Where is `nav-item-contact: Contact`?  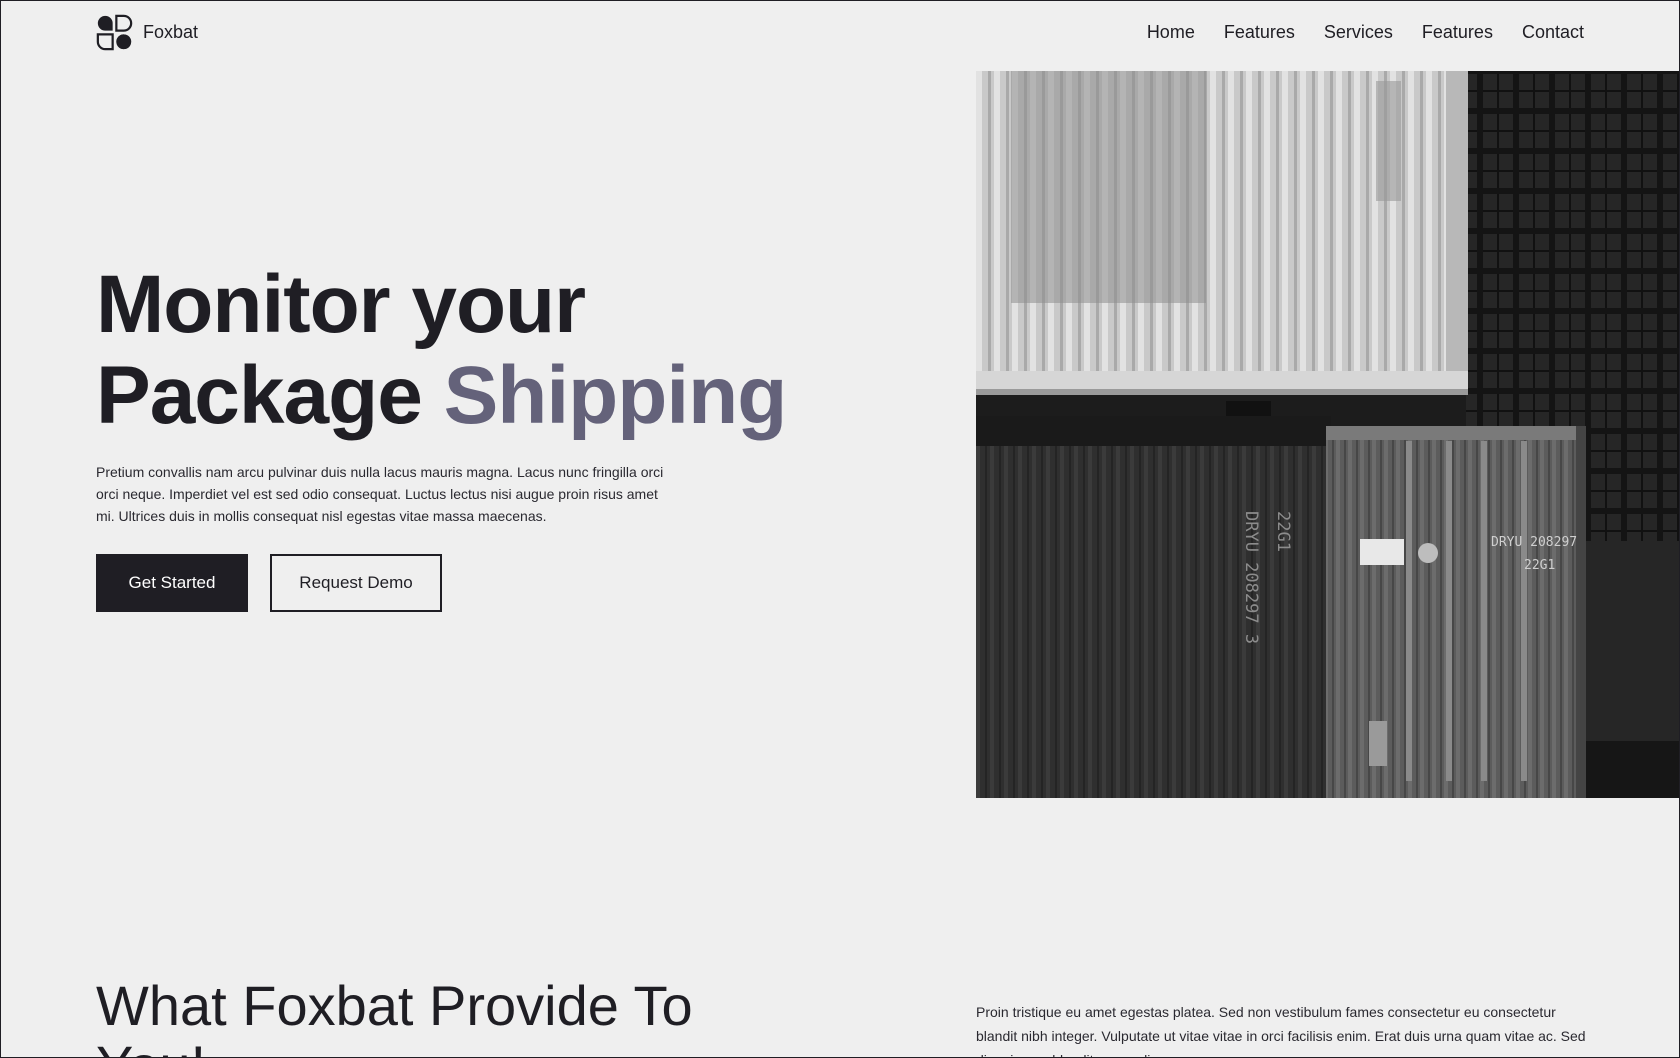 nav-item-contact: Contact is located at coordinates (1553, 32).